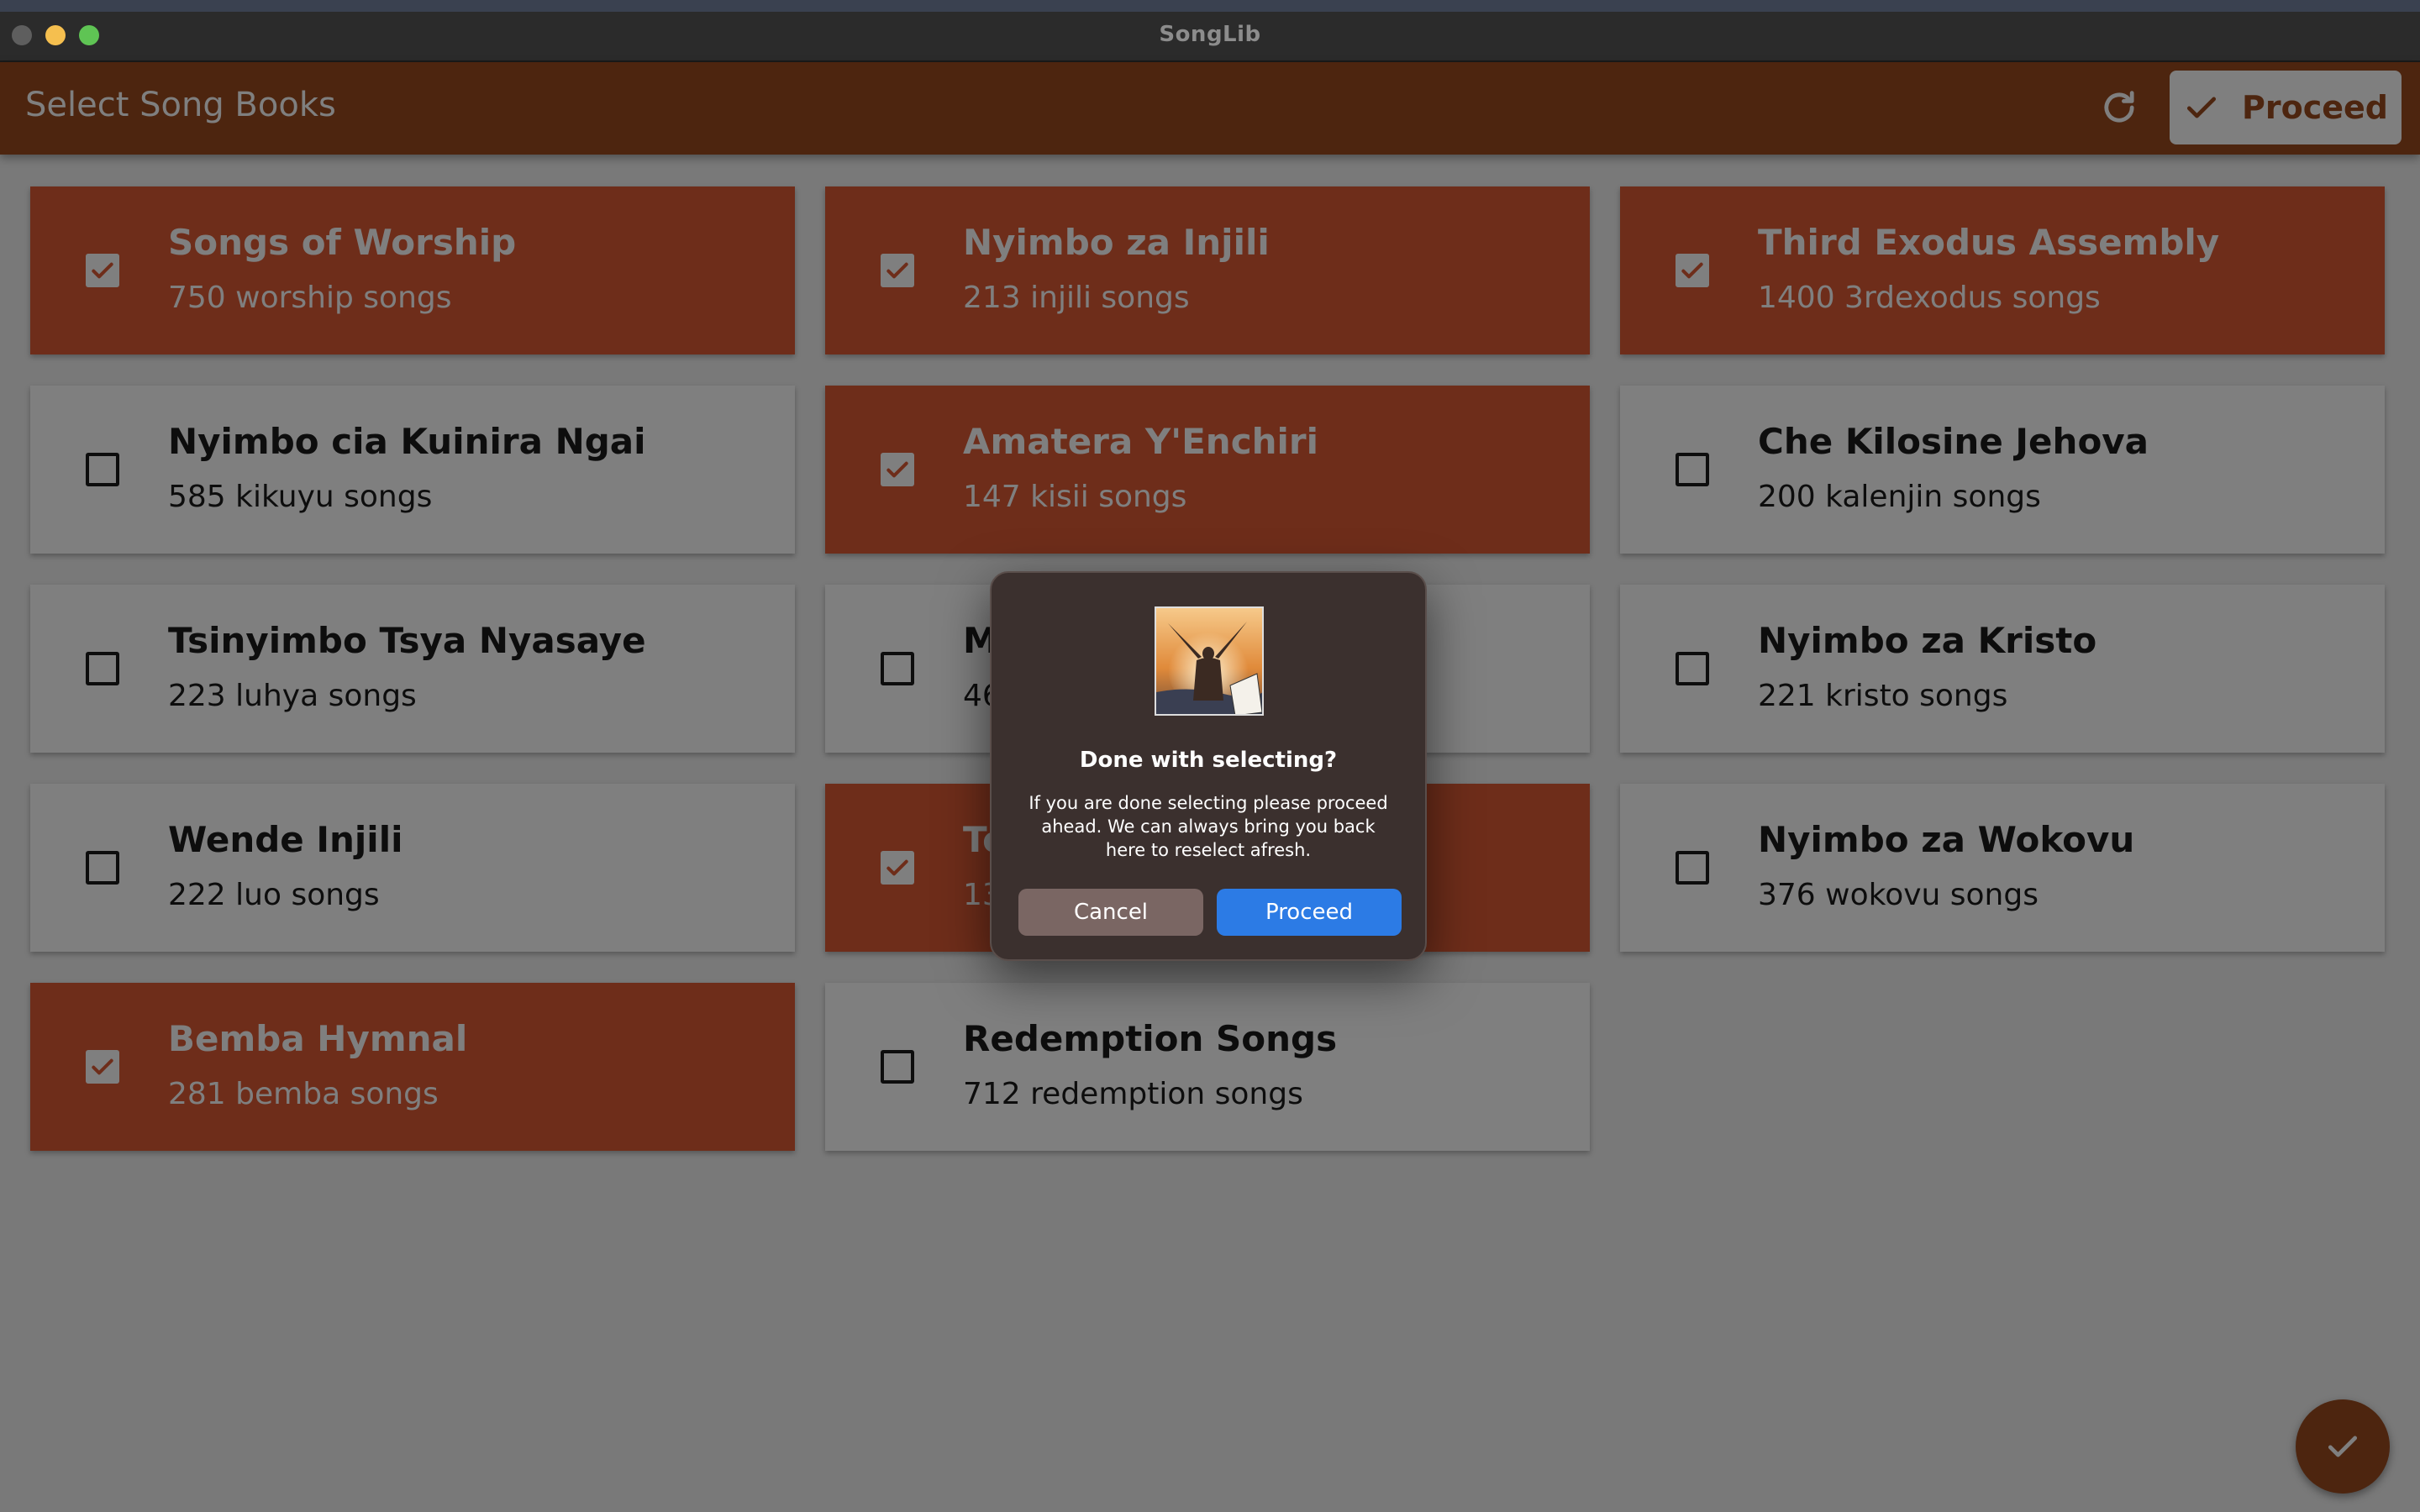  What do you see at coordinates (1210, 6) in the screenshot?
I see `desktop-strip` at bounding box center [1210, 6].